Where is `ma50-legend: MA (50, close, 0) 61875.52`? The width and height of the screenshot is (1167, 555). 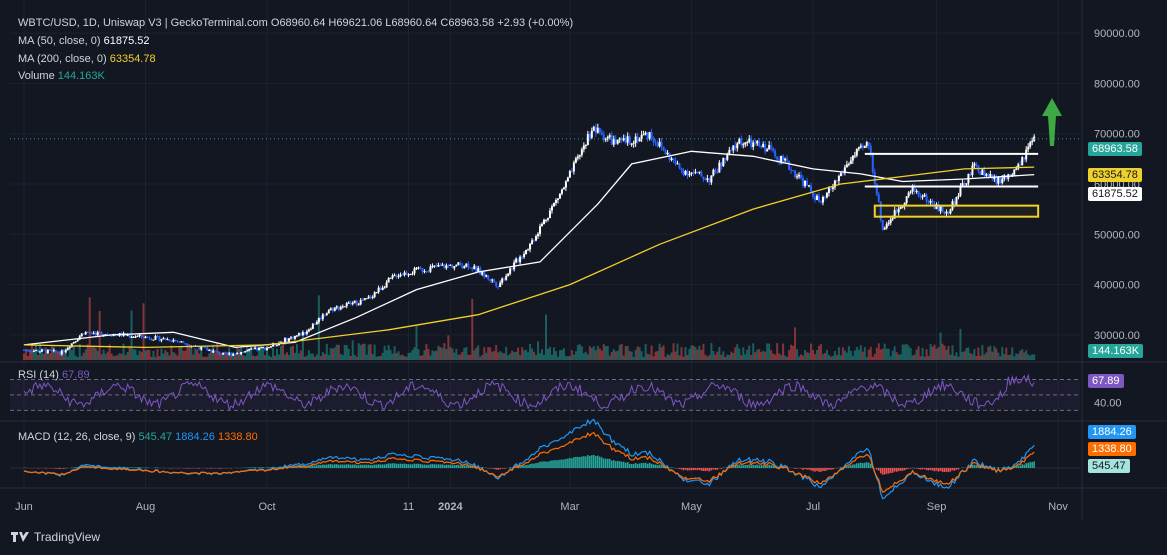
ma50-legend: MA (50, close, 0) 61875.52 is located at coordinates (84, 41).